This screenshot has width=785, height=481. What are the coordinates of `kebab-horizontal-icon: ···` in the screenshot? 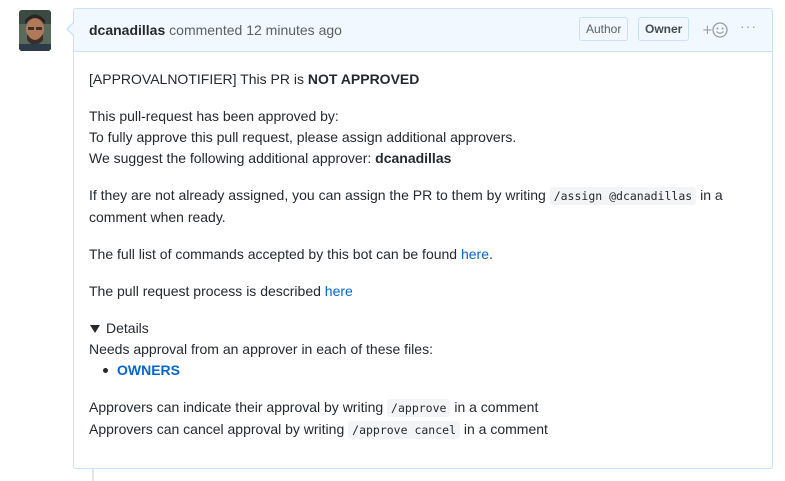 It's located at (750, 28).